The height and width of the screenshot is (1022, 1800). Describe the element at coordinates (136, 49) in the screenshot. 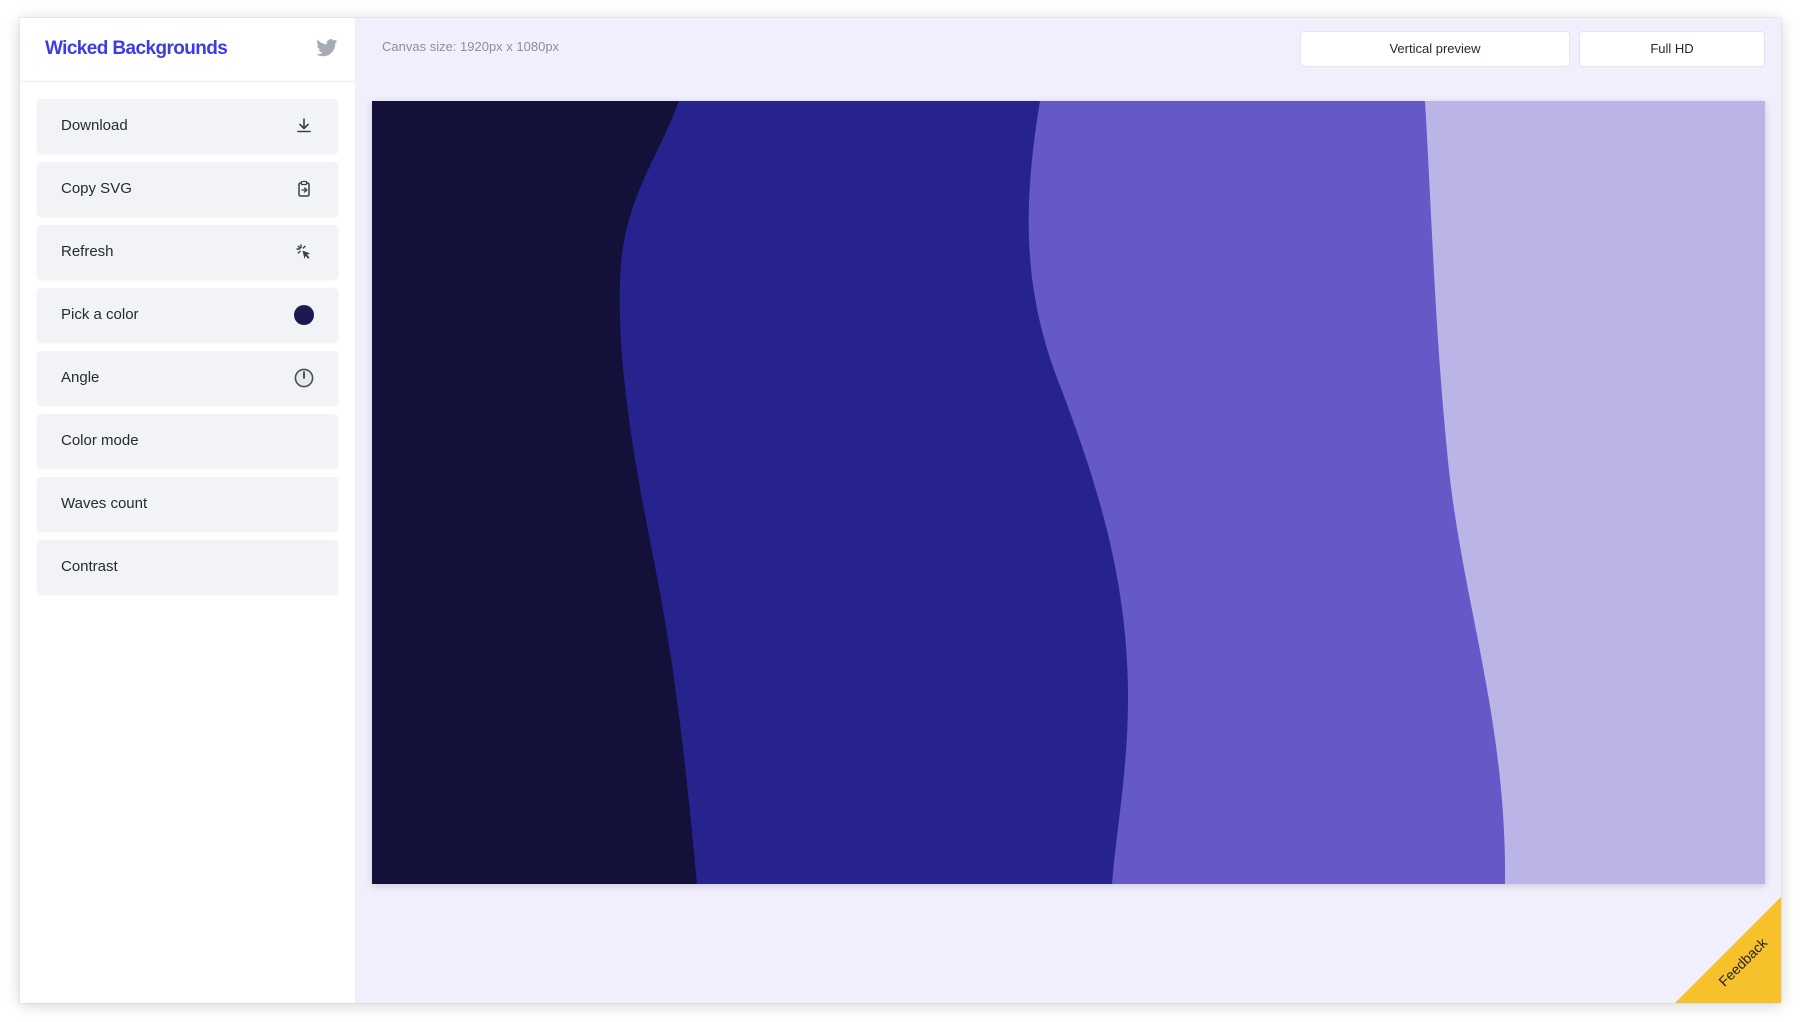

I see `app-logo: Wicked Backgrounds` at that location.